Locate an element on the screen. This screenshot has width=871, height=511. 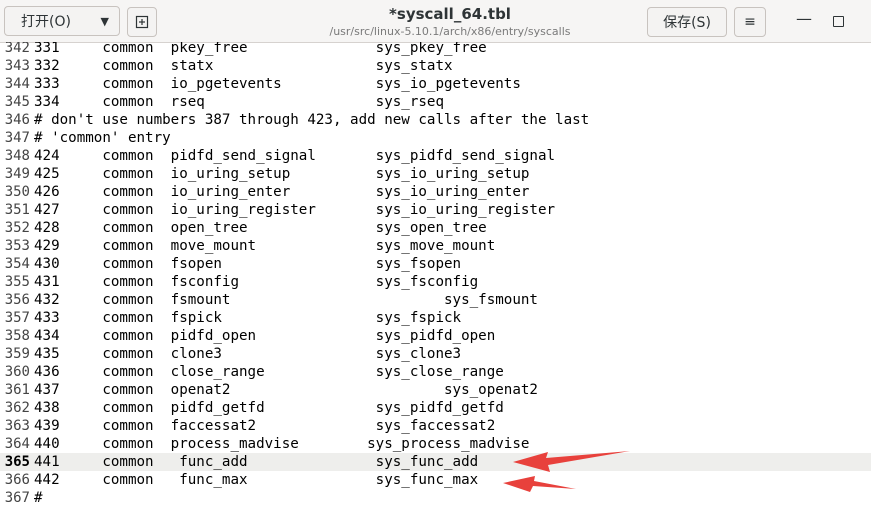
new-tab-button is located at coordinates (142, 22).